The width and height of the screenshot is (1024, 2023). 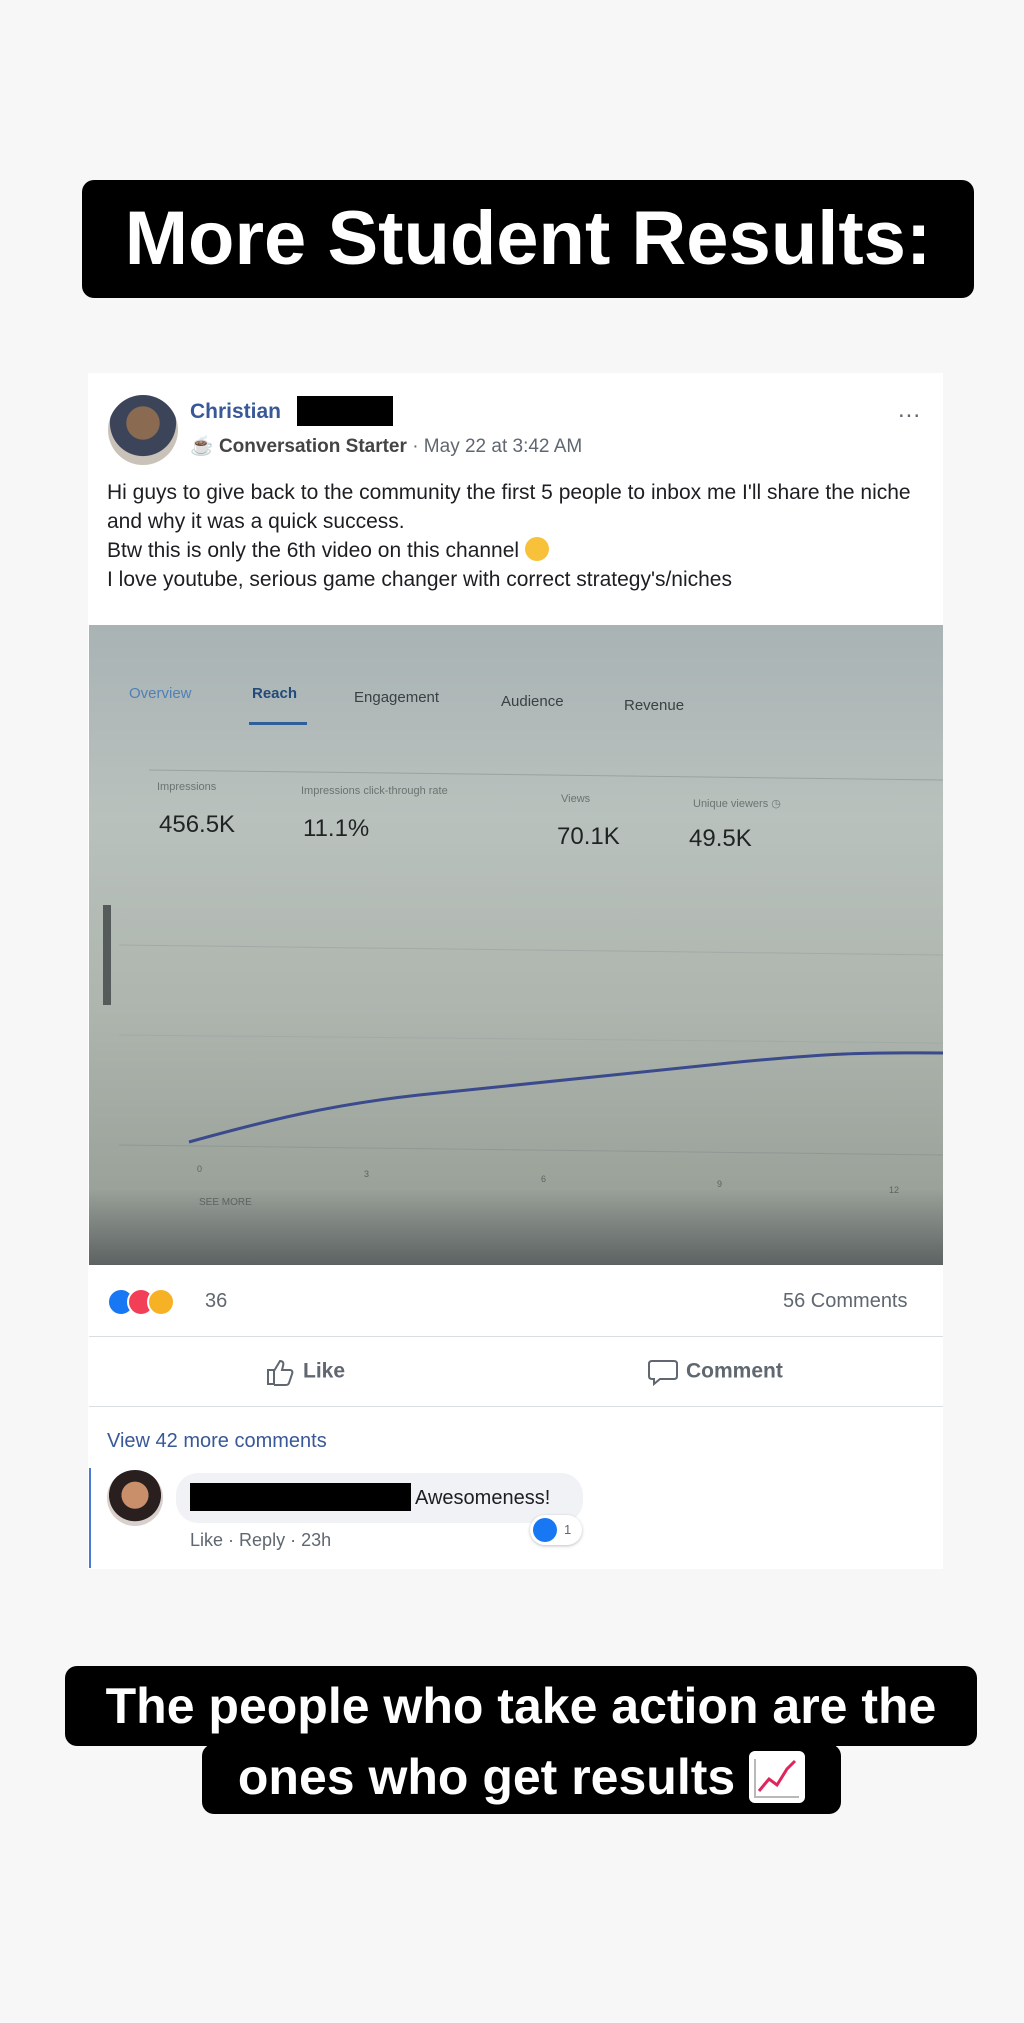 I want to click on badge-label: Conversation Starter, so click(x=312, y=446).